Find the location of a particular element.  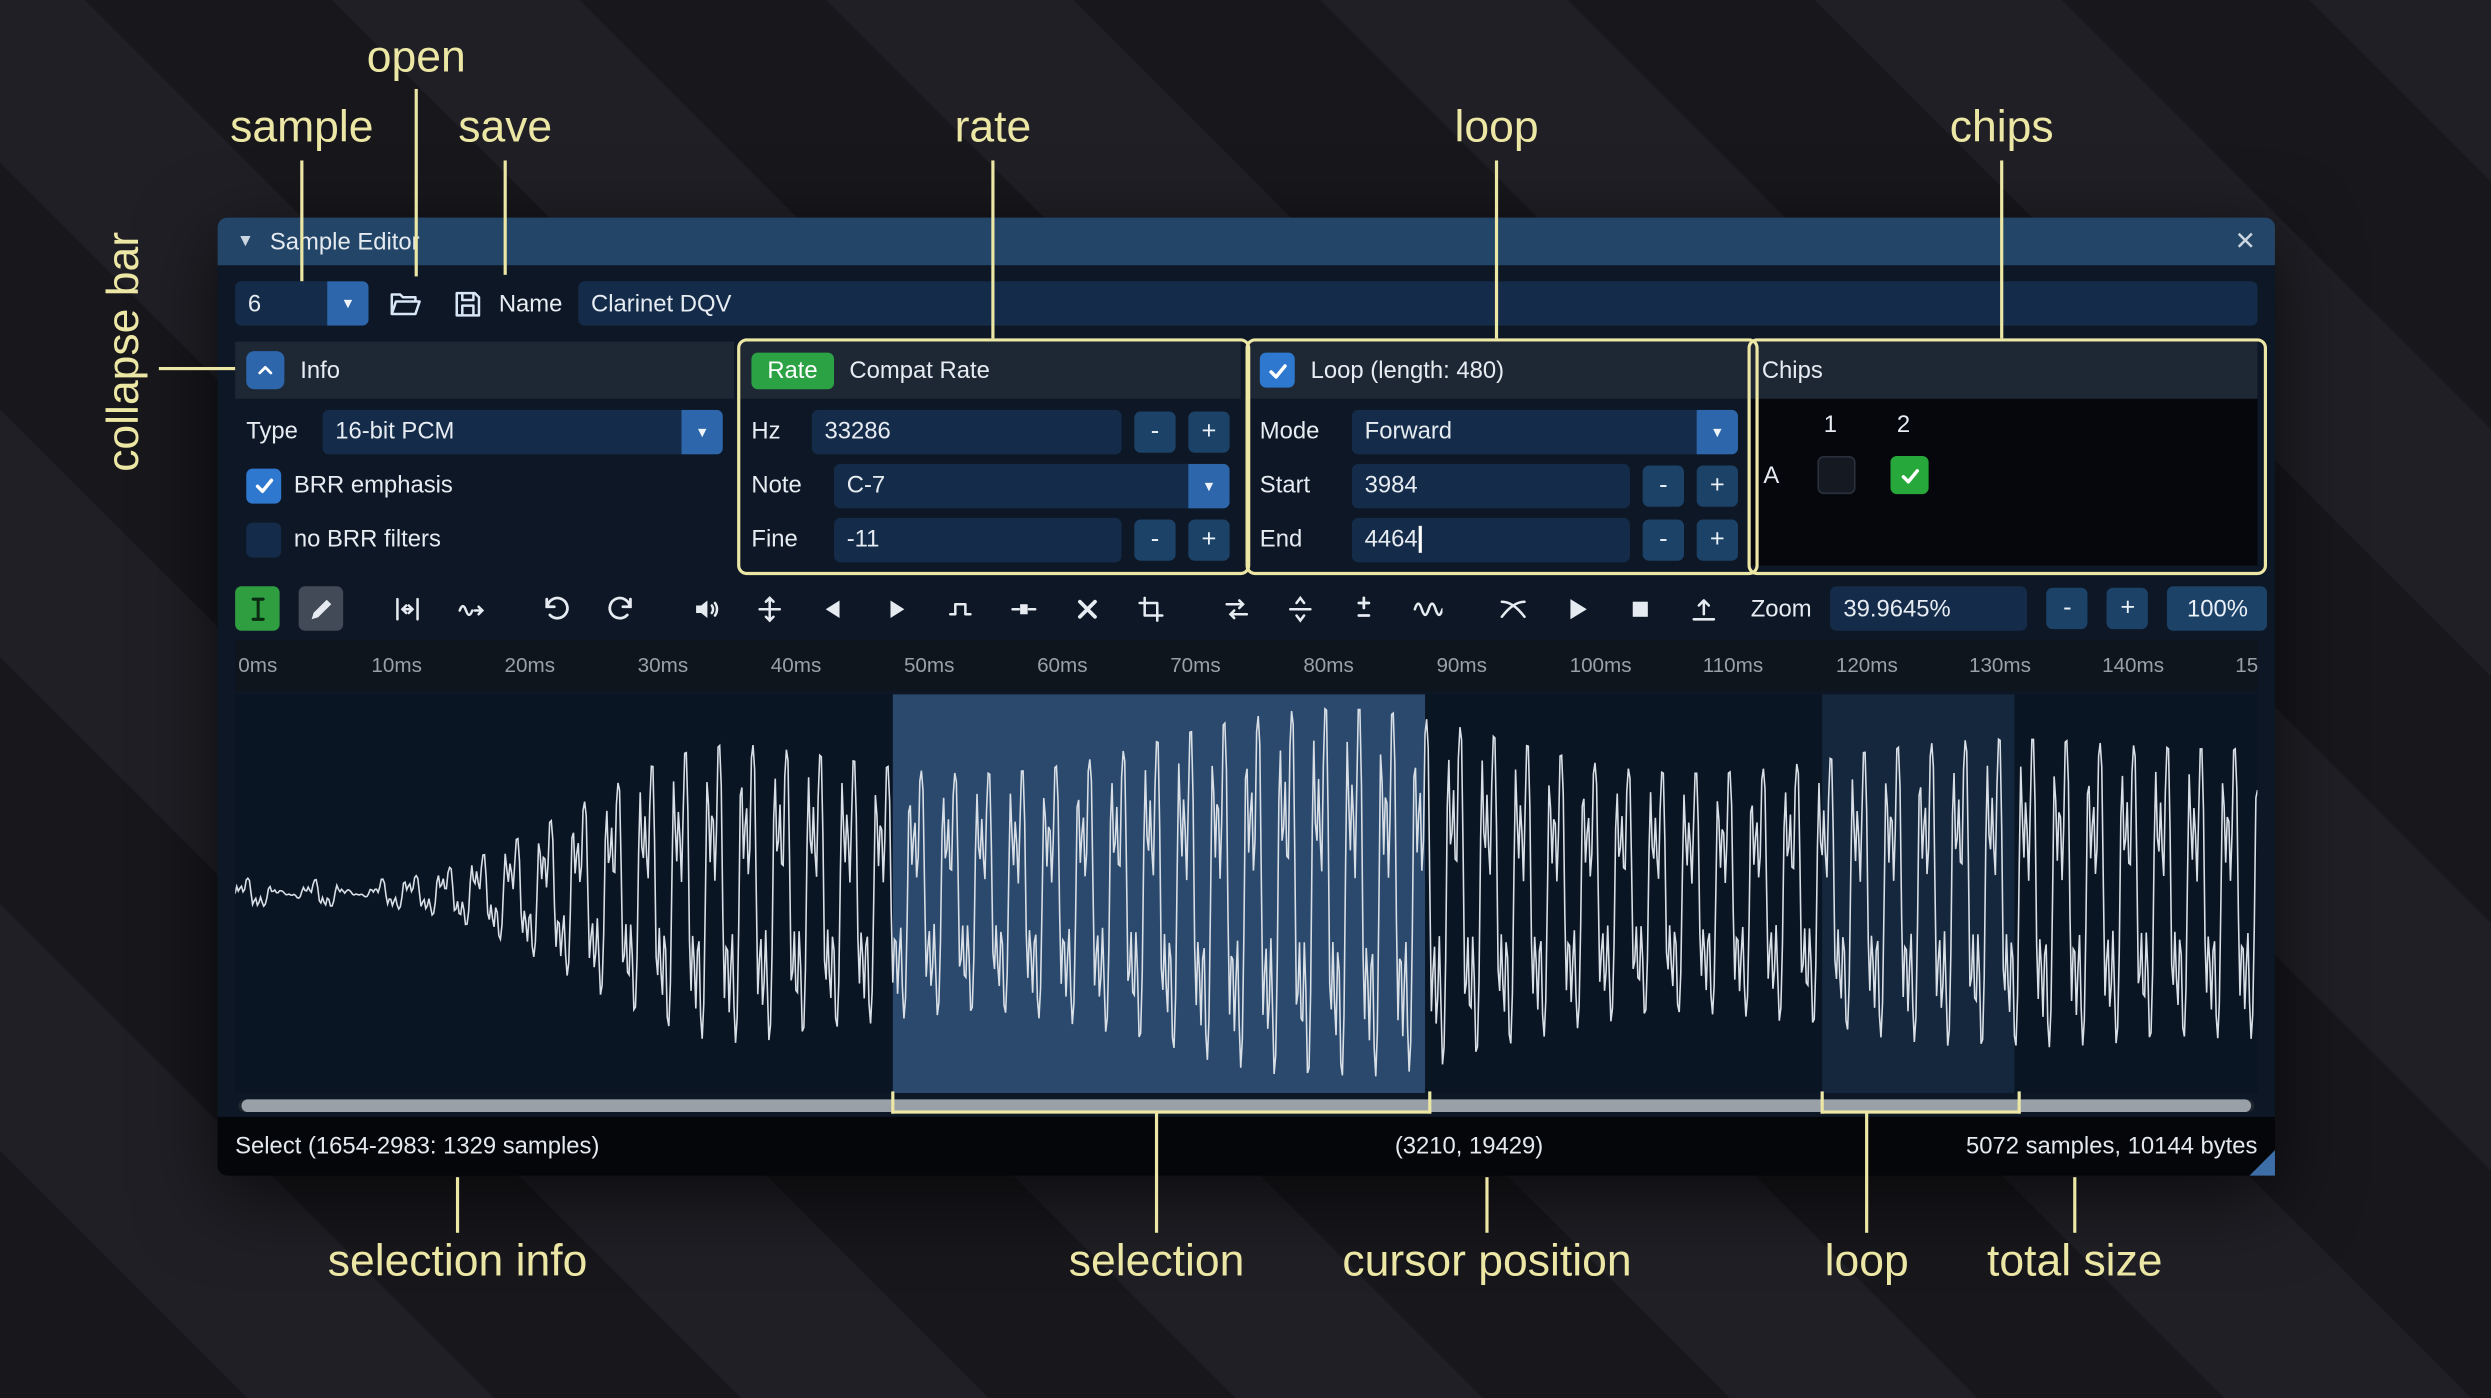

type-label: Type is located at coordinates (272, 431).